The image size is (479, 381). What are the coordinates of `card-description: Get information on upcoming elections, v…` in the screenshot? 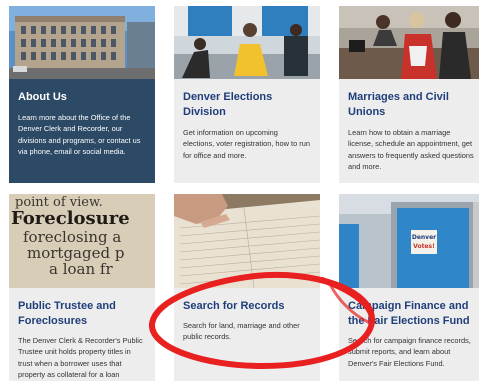 It's located at (246, 144).